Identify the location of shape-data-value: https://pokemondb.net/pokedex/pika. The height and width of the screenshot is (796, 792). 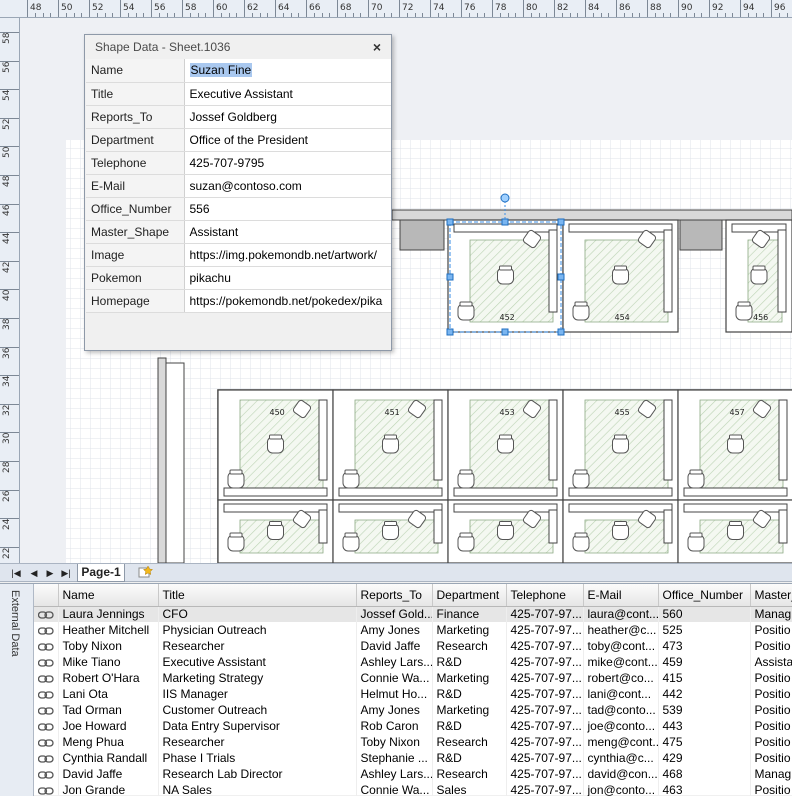
(287, 301).